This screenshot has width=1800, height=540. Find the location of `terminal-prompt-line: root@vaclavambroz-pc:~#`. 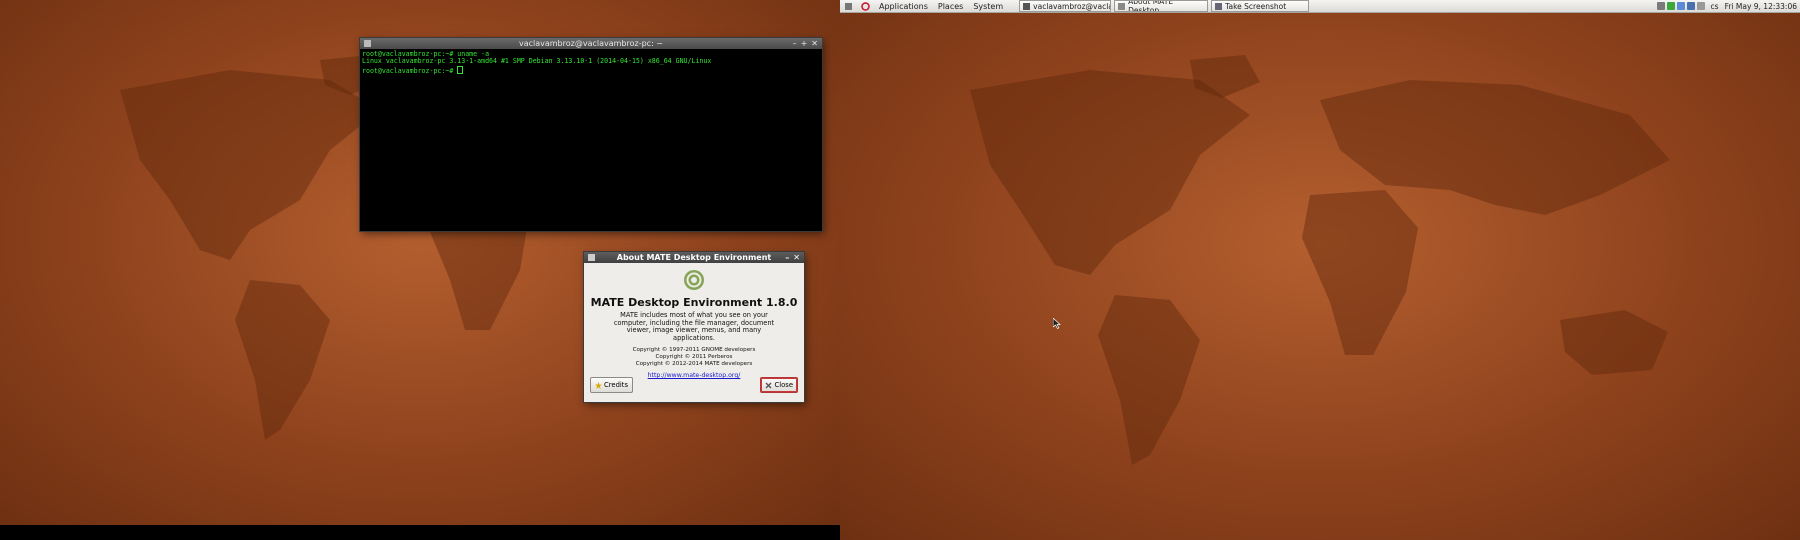

terminal-prompt-line: root@vaclavambroz-pc:~# is located at coordinates (410, 70).